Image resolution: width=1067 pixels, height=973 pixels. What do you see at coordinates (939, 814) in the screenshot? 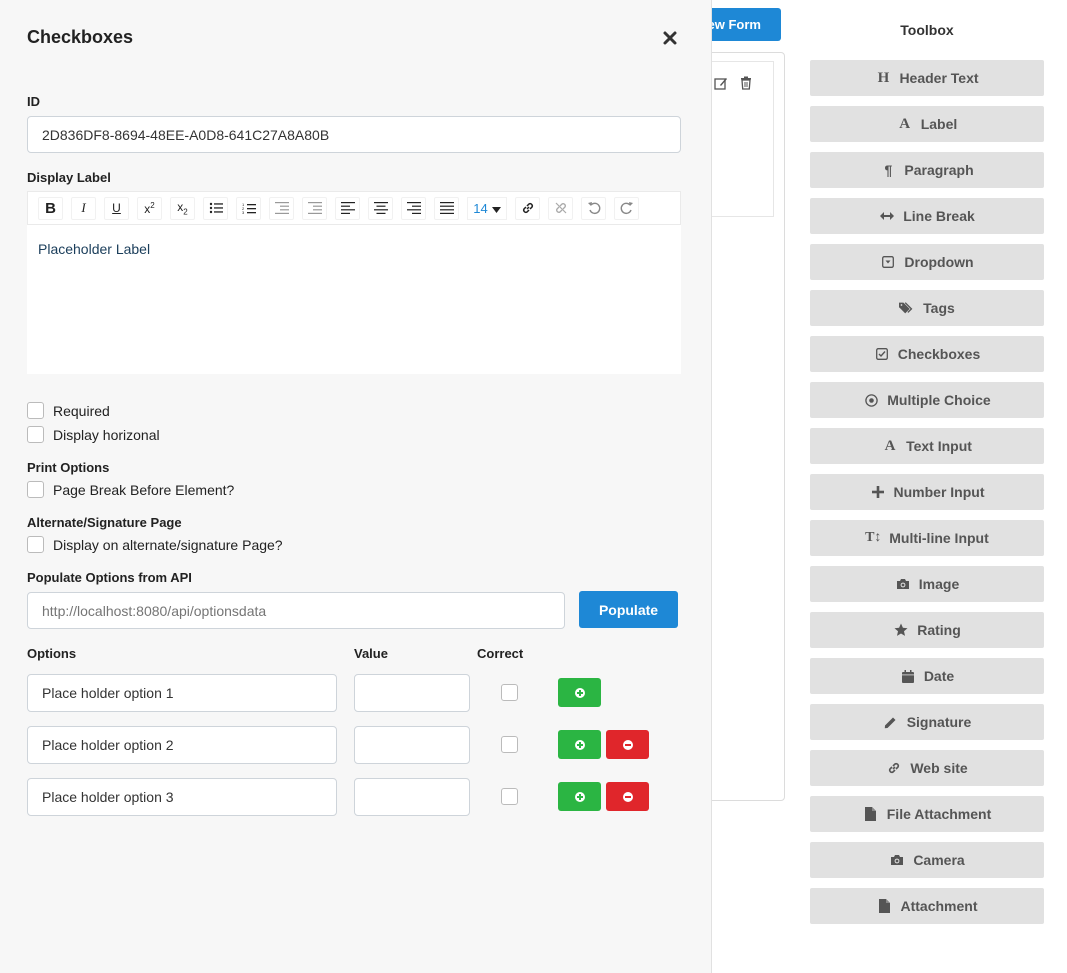
I see `toolbox-item-label: File Attachment` at bounding box center [939, 814].